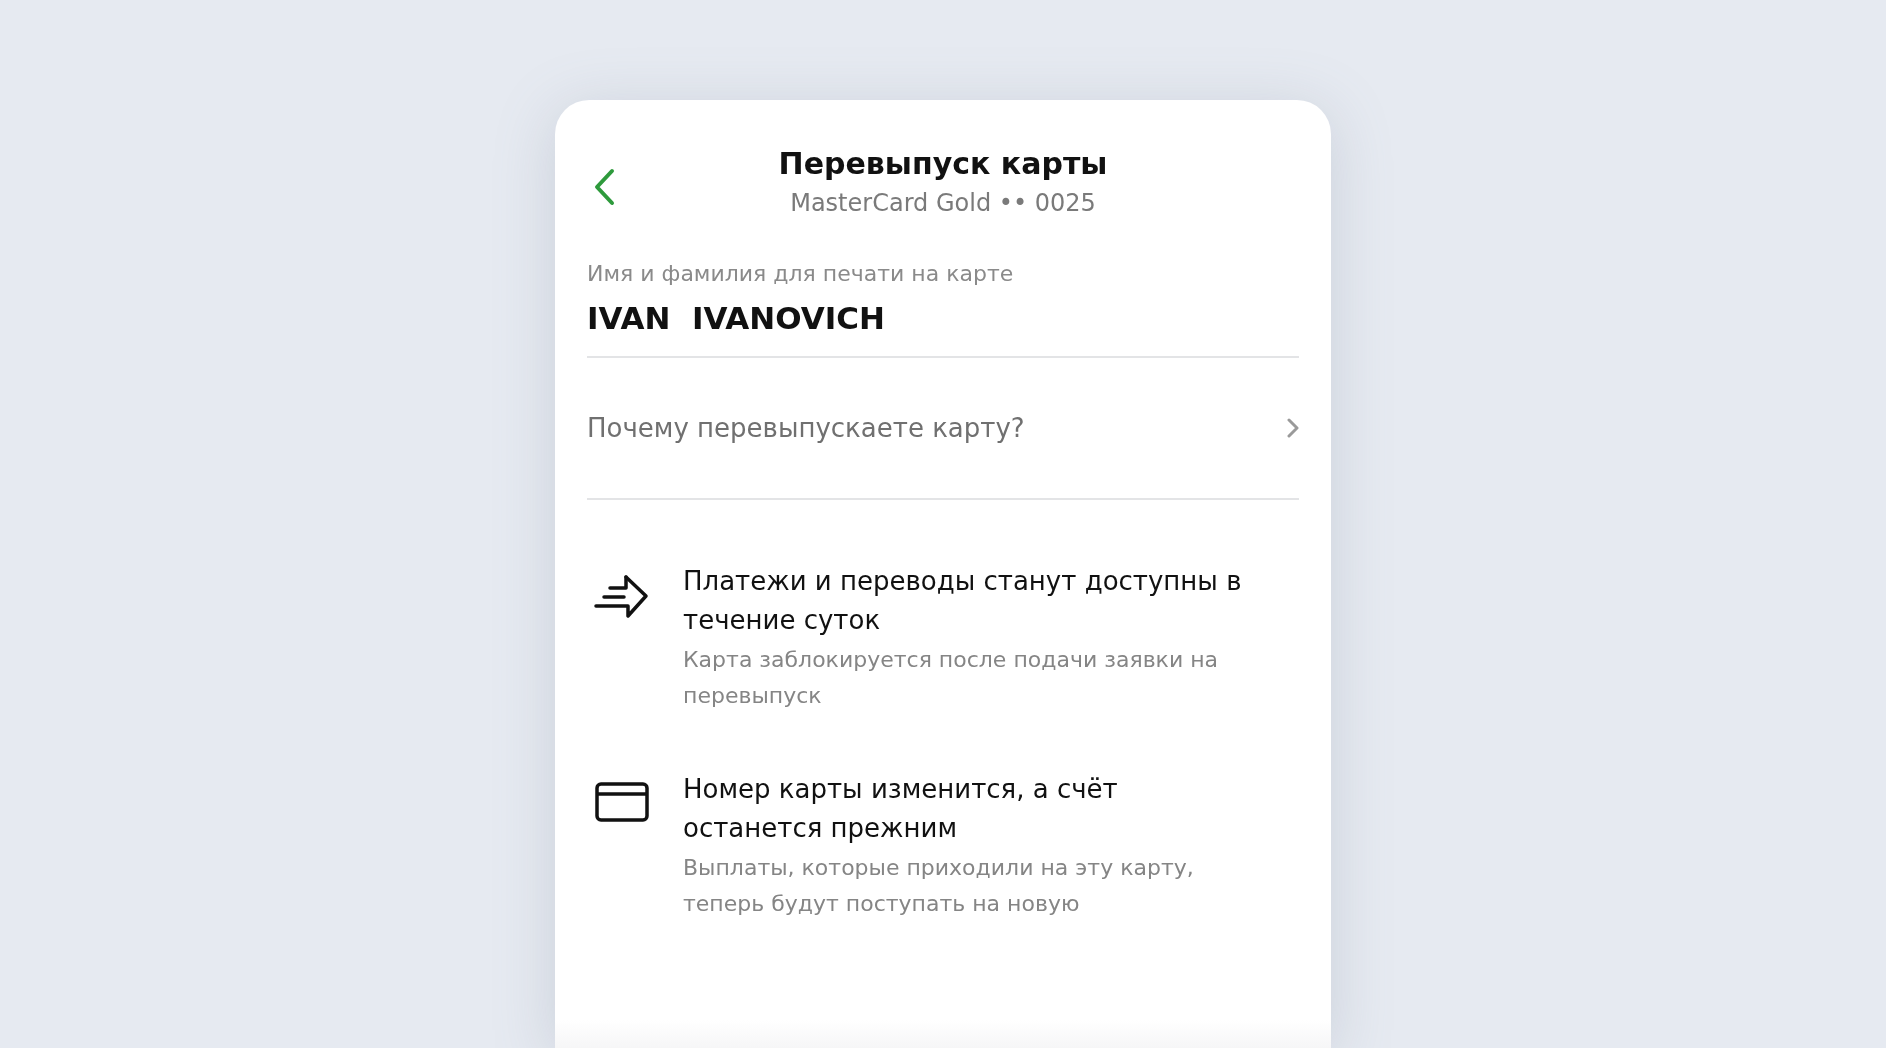 This screenshot has height=1048, width=1886. I want to click on field-label: Имя и фамилия для печати на карте, so click(801, 273).